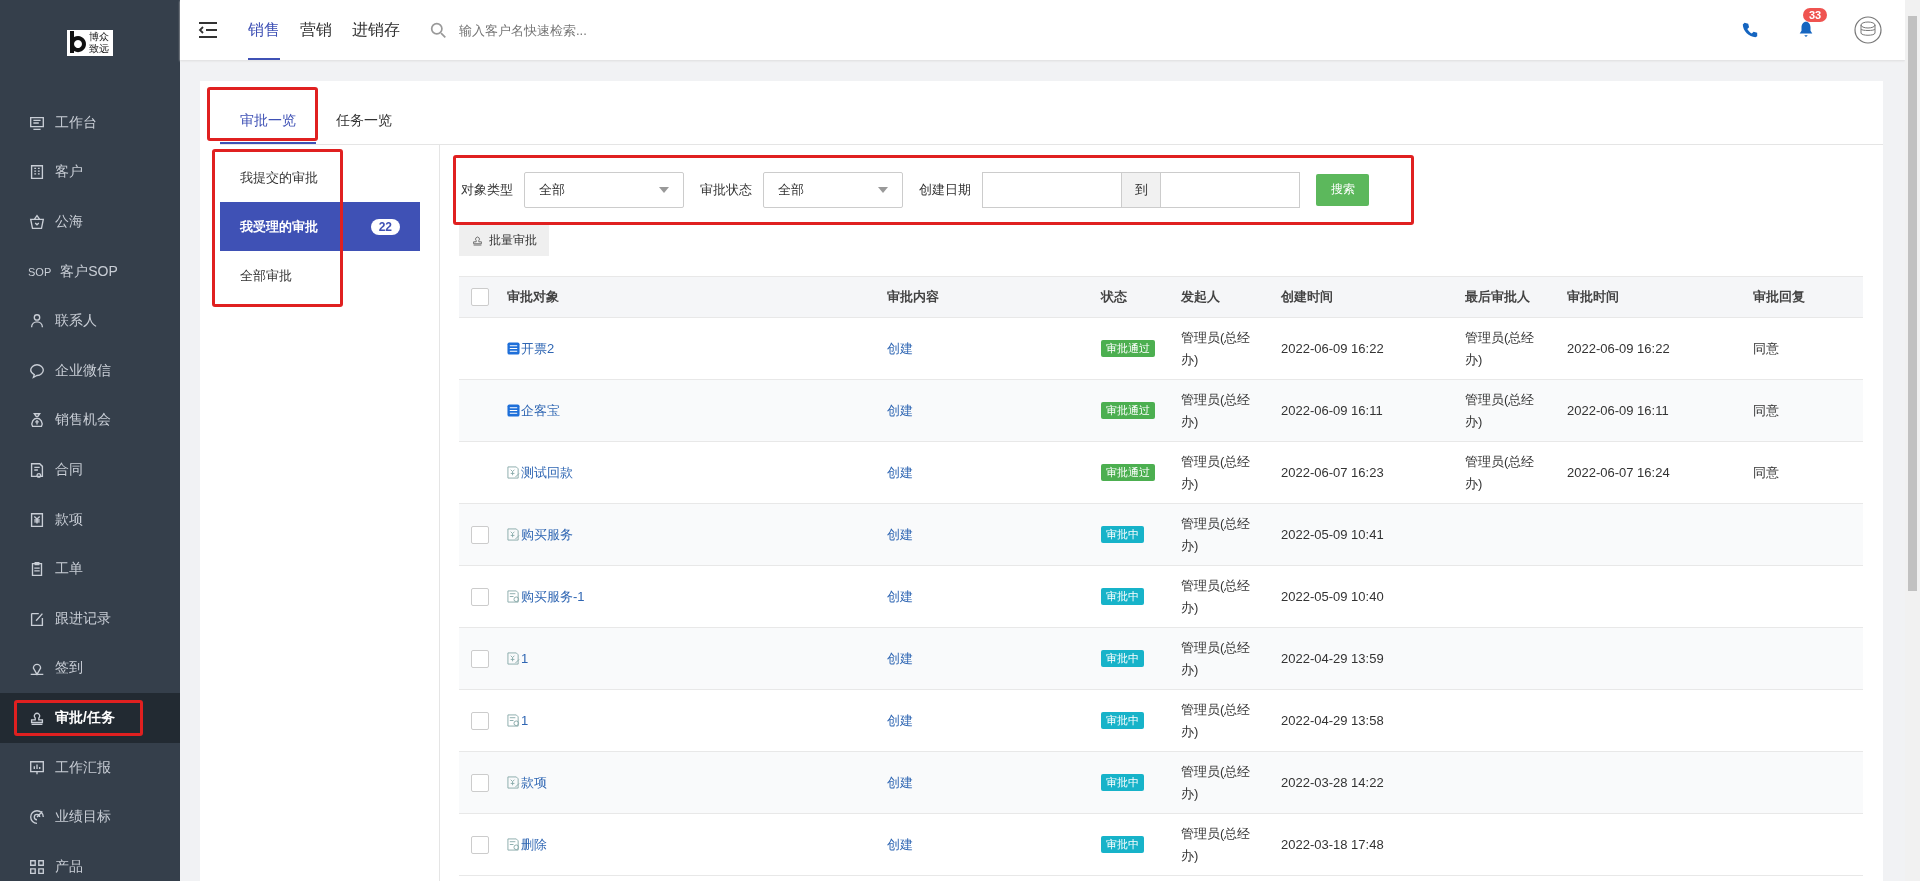 The width and height of the screenshot is (1920, 881). I want to click on table-cell-text: 2022-04-29 13:59, so click(1333, 658).